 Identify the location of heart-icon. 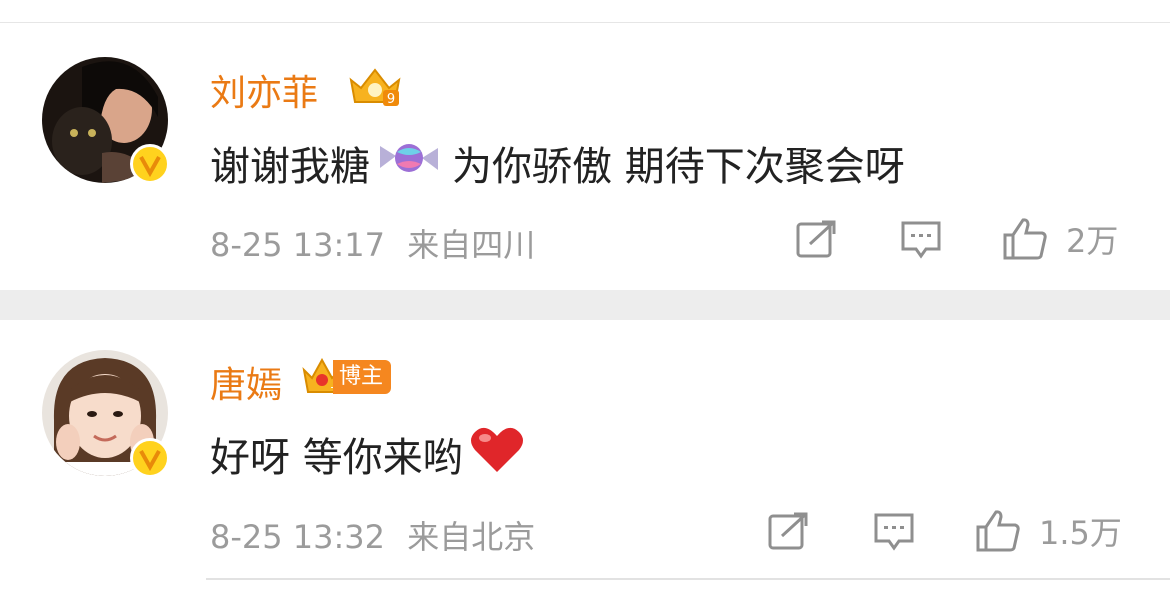
(497, 454).